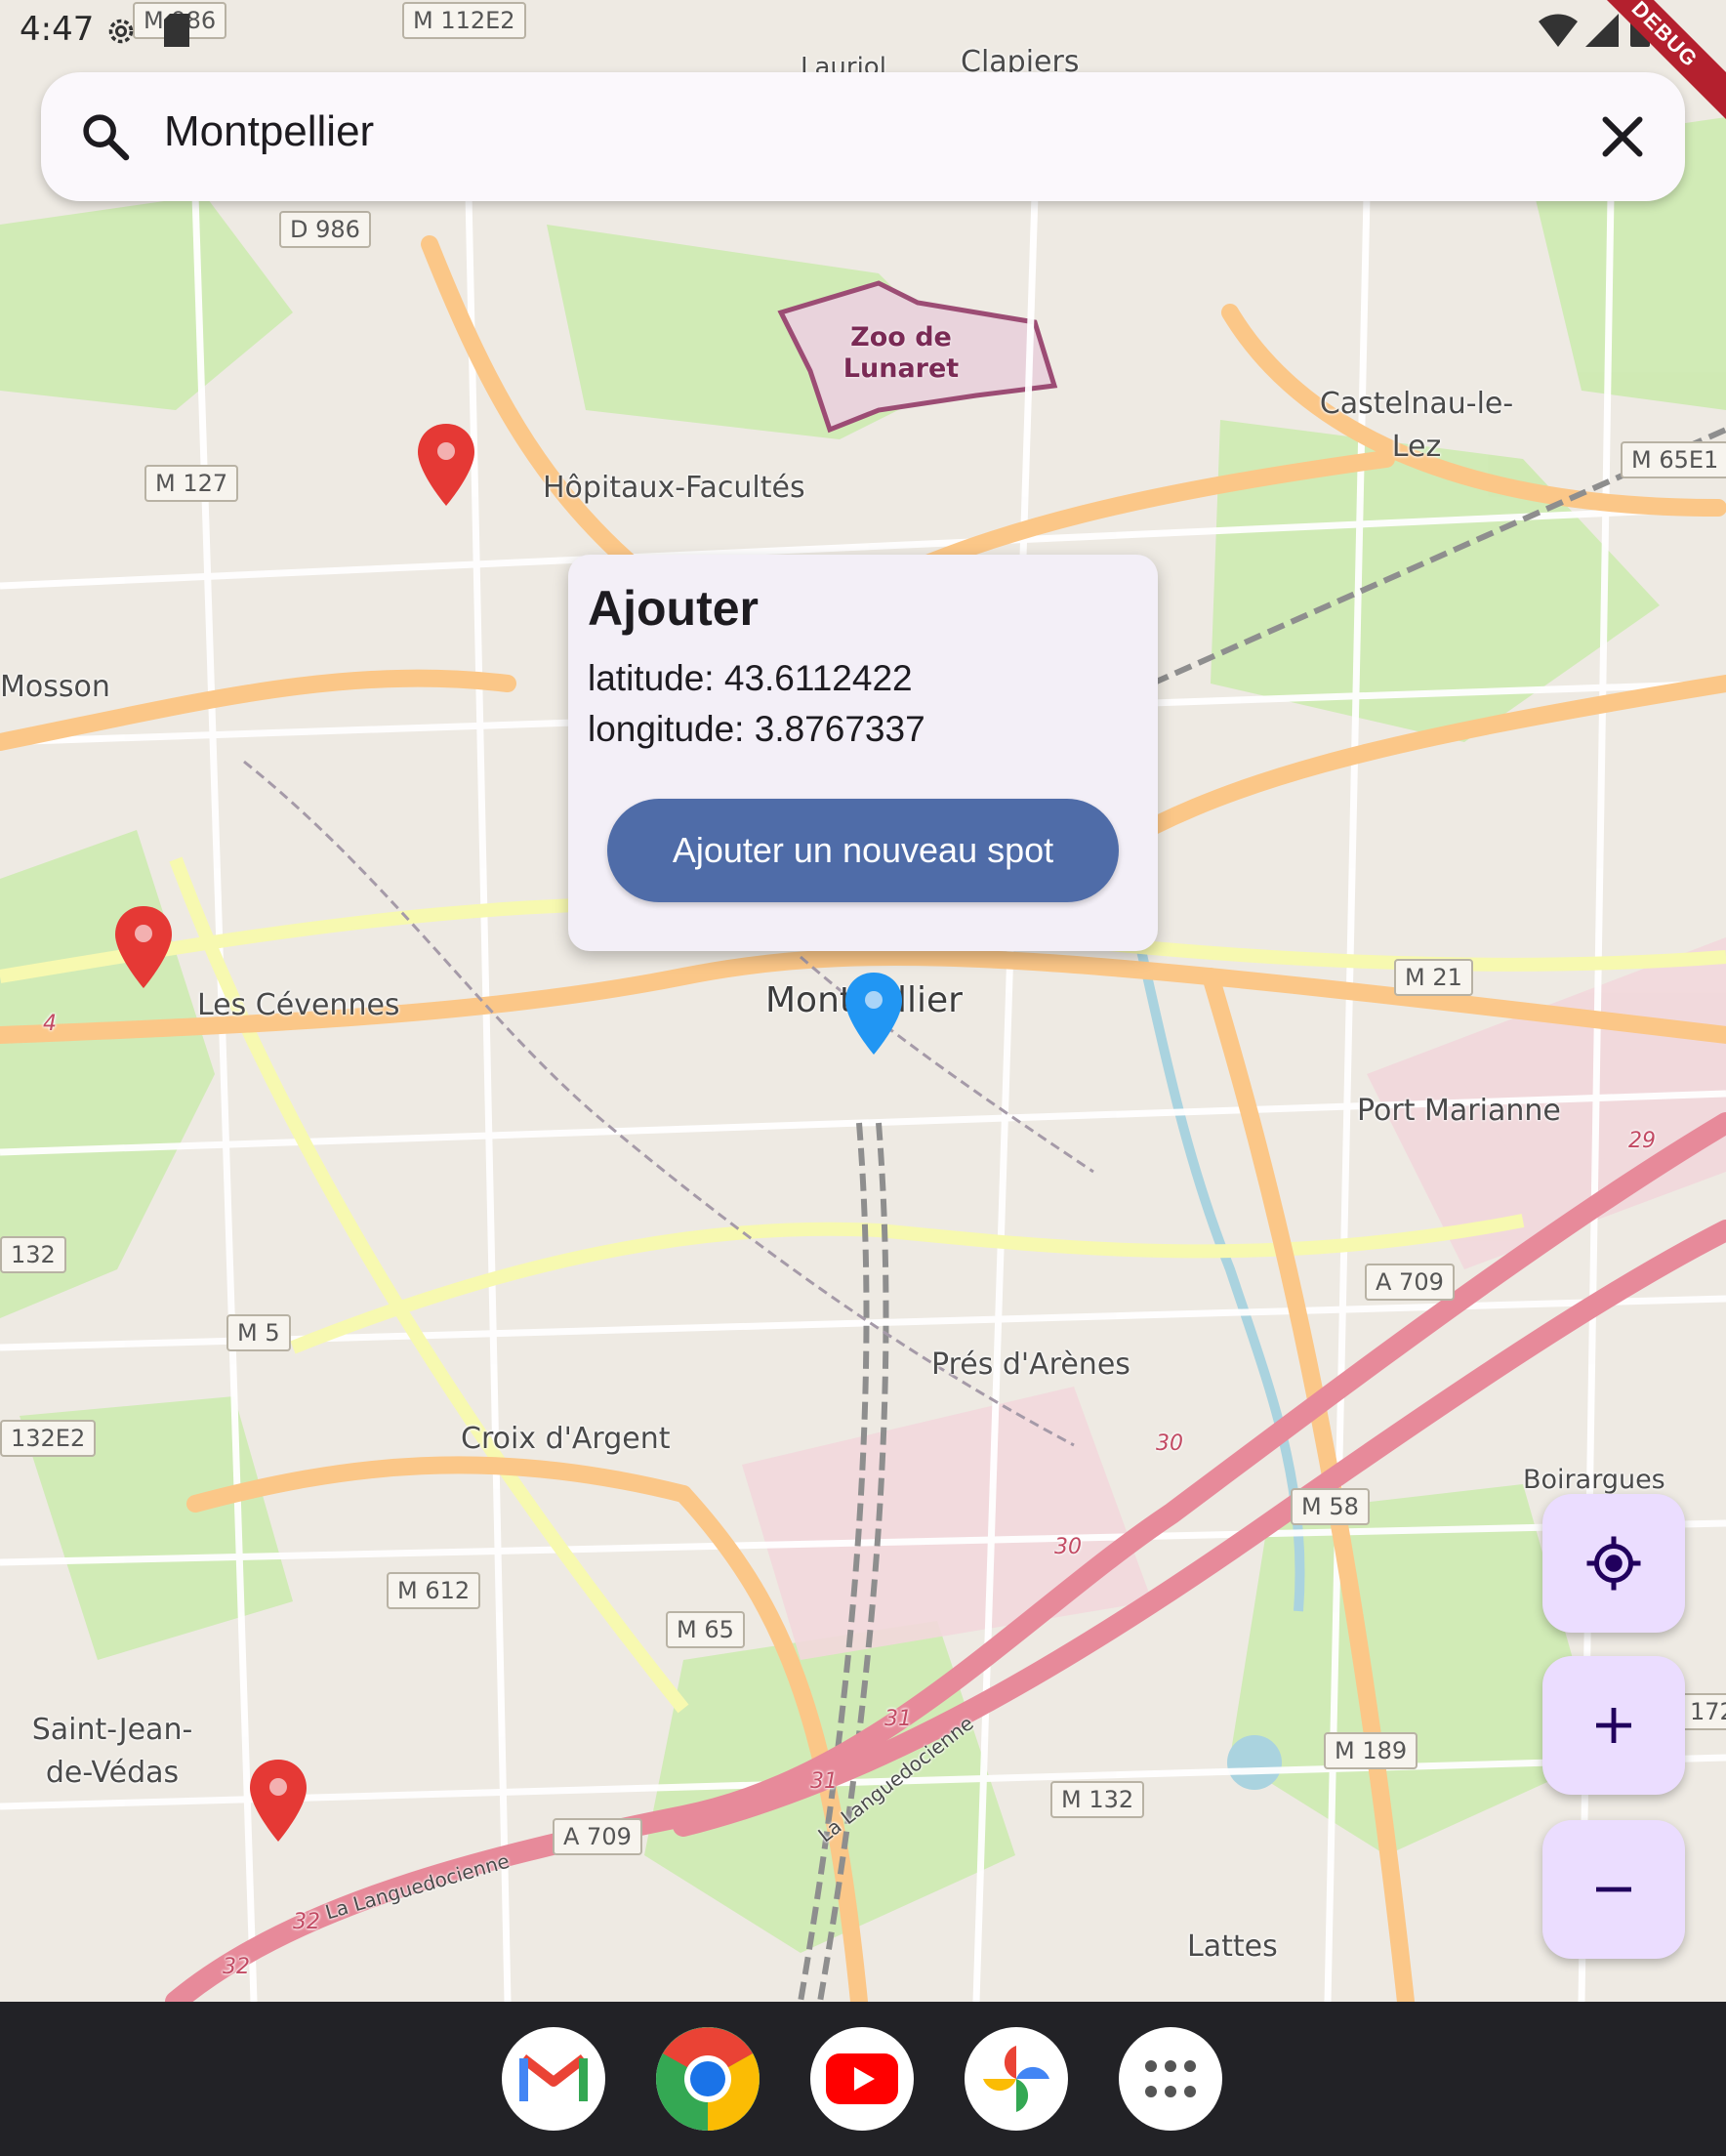  I want to click on gmail-app-icon, so click(553, 2079).